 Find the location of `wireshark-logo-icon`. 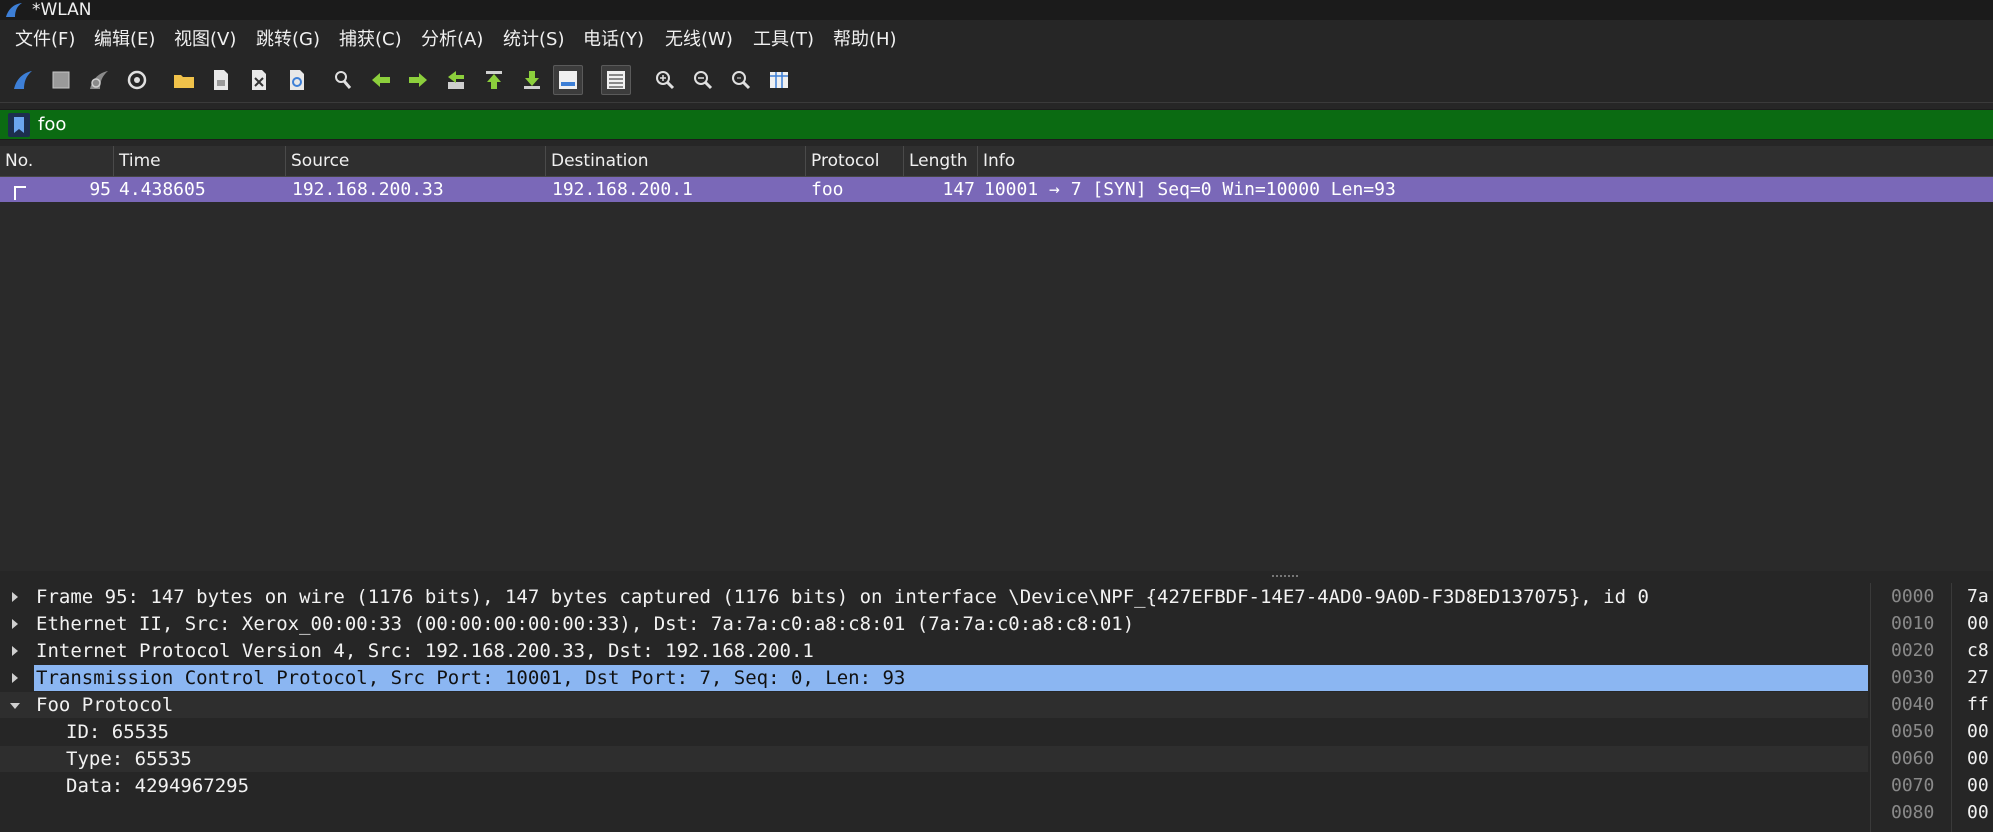

wireshark-logo-icon is located at coordinates (14, 10).